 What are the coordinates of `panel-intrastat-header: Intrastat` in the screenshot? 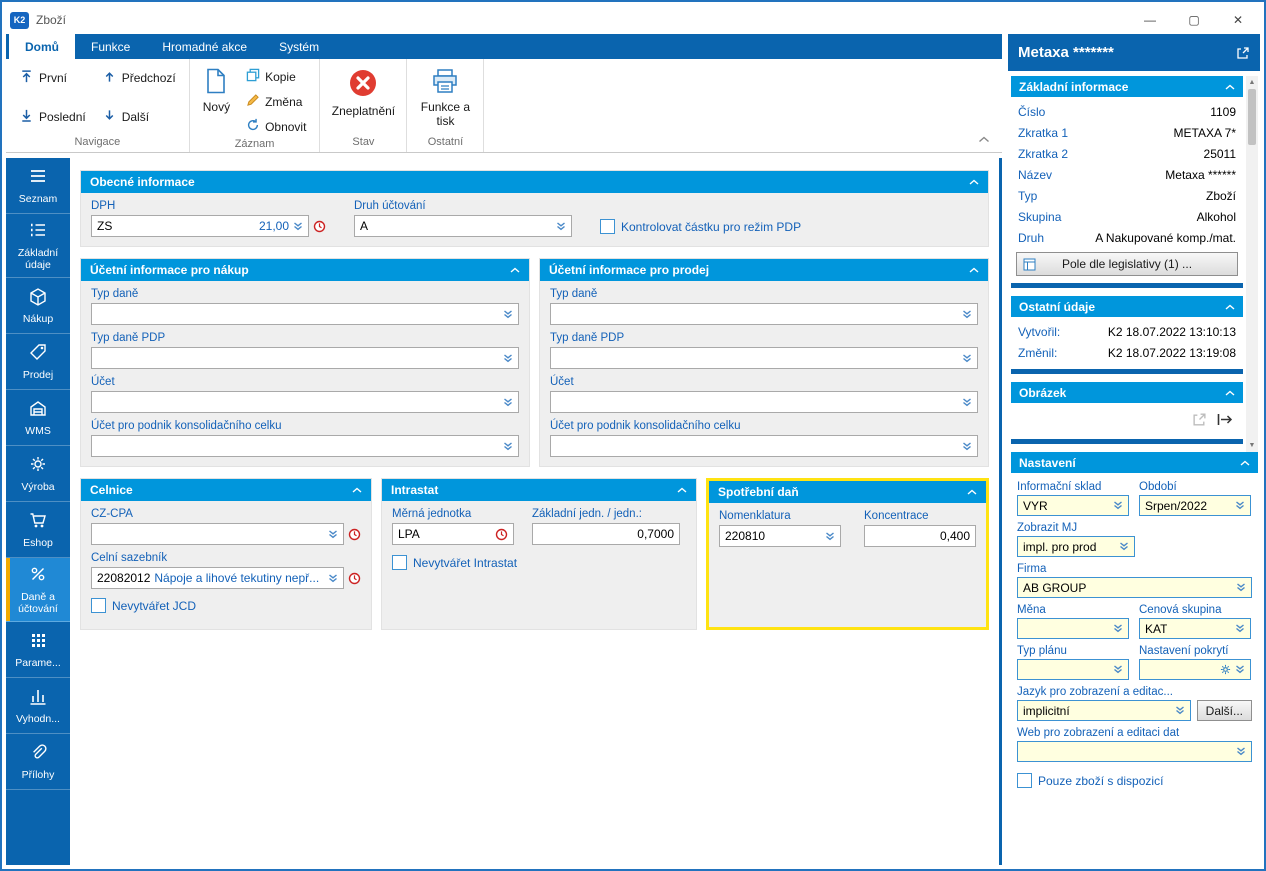 It's located at (539, 490).